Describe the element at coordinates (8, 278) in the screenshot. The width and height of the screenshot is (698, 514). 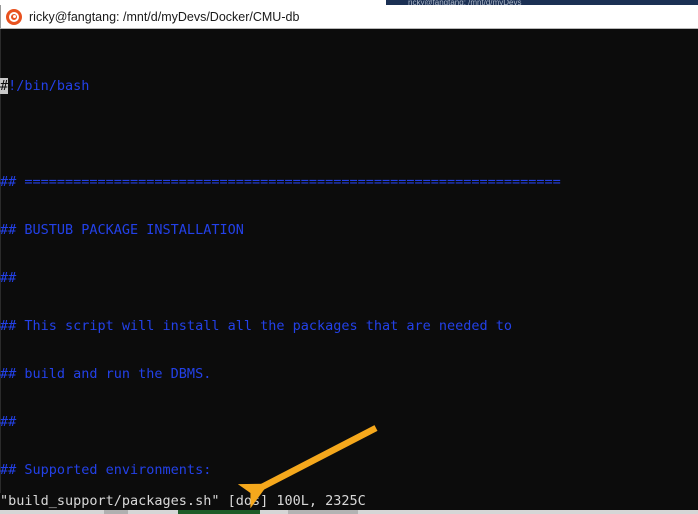
I see `comment-blank-1: ##` at that location.